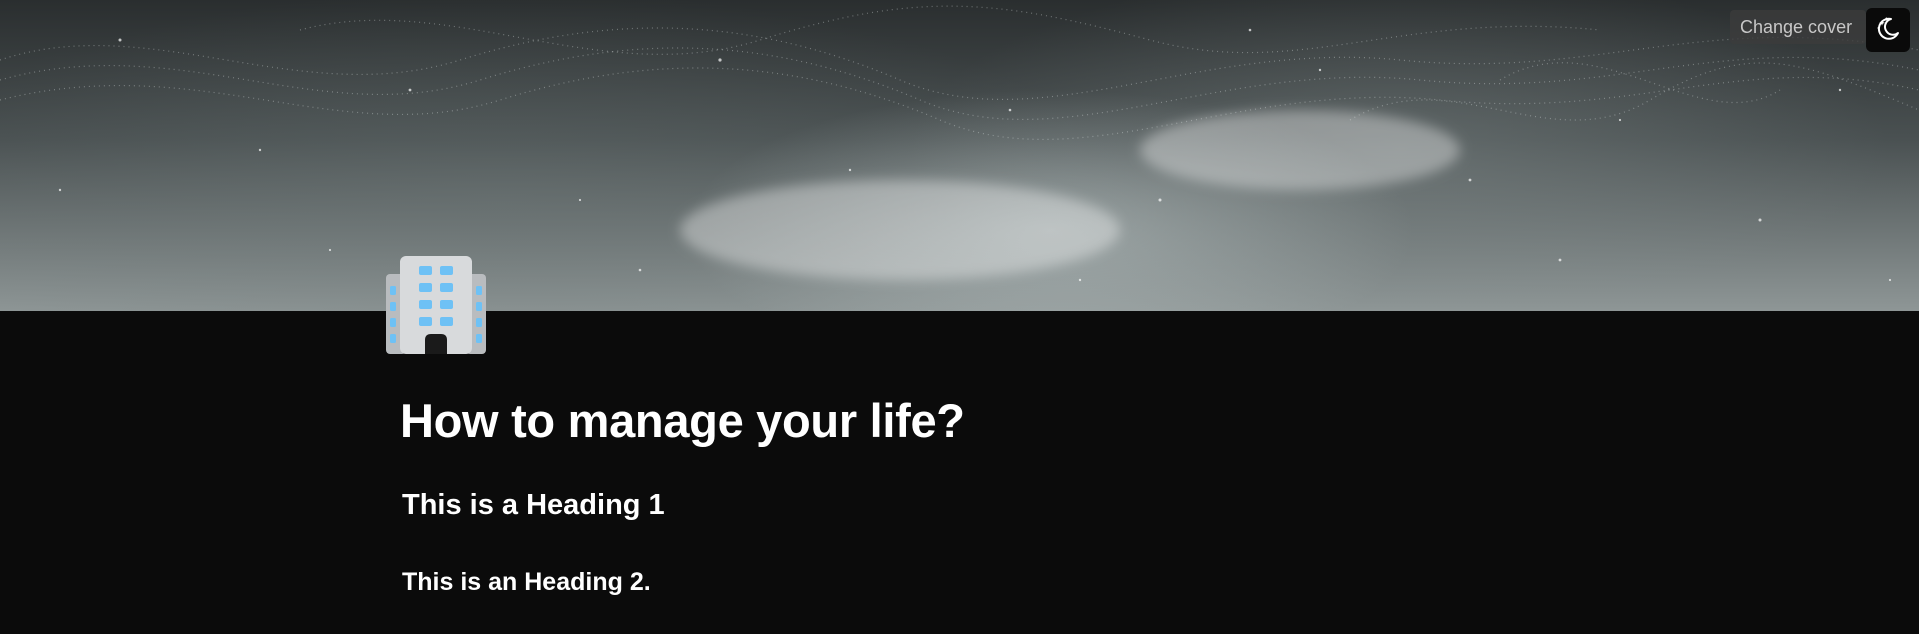 The image size is (1919, 634). I want to click on change-cover-button: Change cover, so click(1798, 27).